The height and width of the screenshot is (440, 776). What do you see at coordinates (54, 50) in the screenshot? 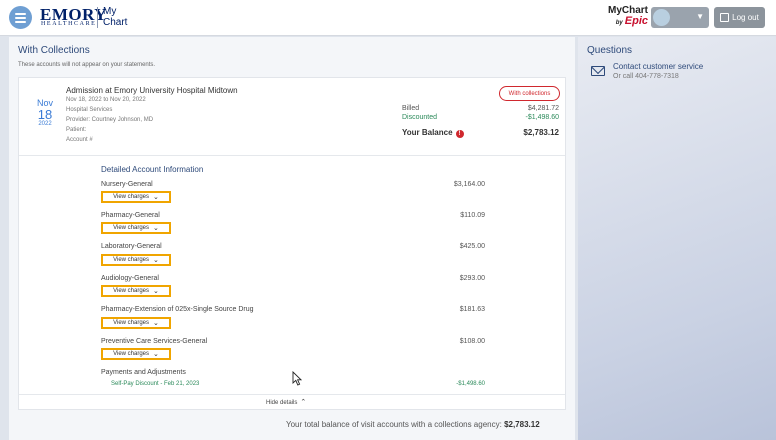
I see `section-title: With Collections` at bounding box center [54, 50].